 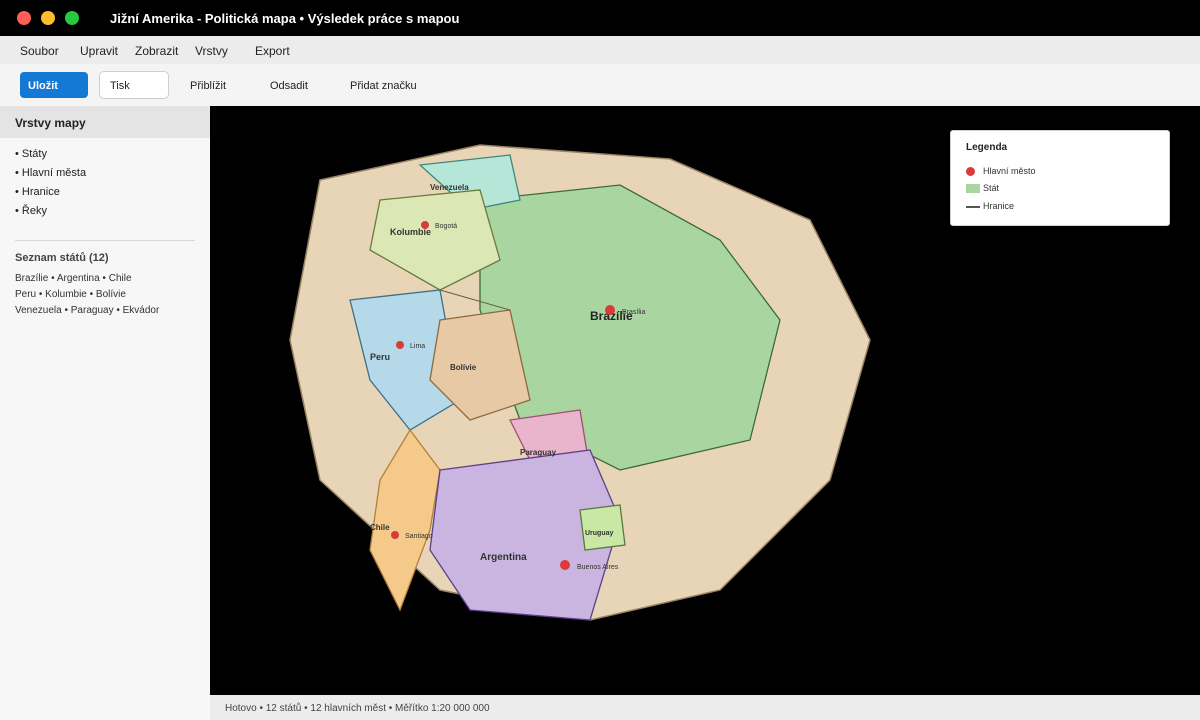 I want to click on countries-line: Brazílie • Argentina • Chile, so click(x=73, y=278).